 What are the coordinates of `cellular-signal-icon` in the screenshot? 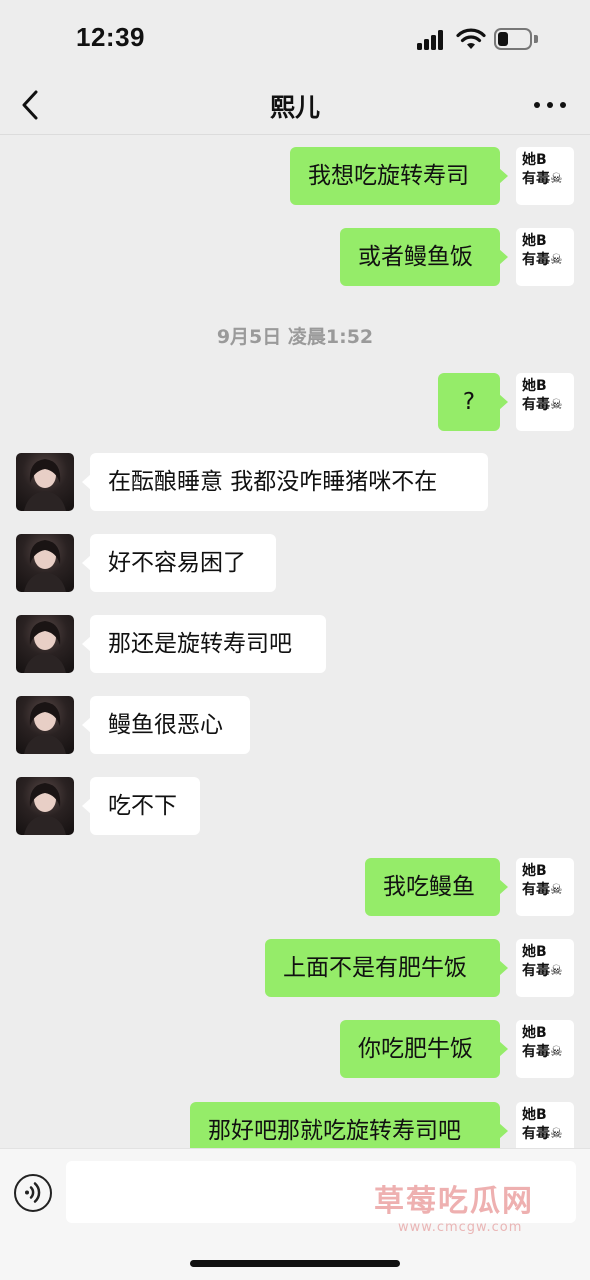 It's located at (431, 40).